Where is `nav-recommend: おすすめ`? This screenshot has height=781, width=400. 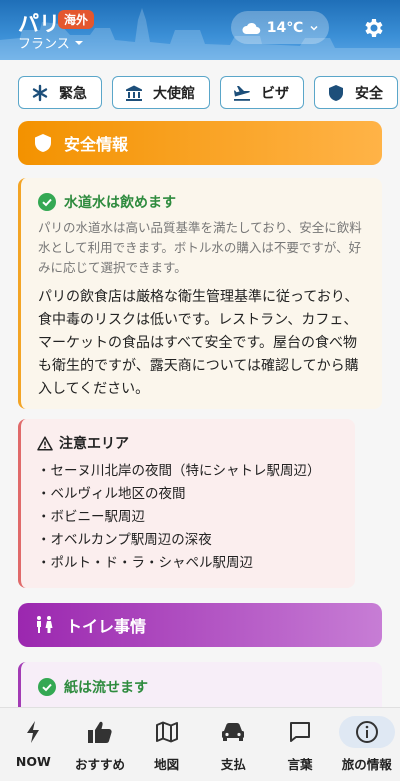 nav-recommend: おすすめ is located at coordinates (100, 744).